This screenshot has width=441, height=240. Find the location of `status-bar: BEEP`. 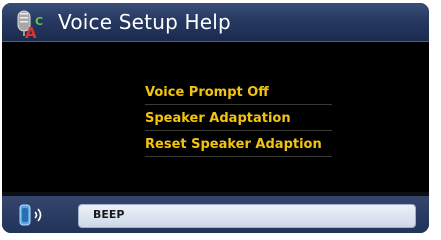

status-bar: BEEP is located at coordinates (215, 214).